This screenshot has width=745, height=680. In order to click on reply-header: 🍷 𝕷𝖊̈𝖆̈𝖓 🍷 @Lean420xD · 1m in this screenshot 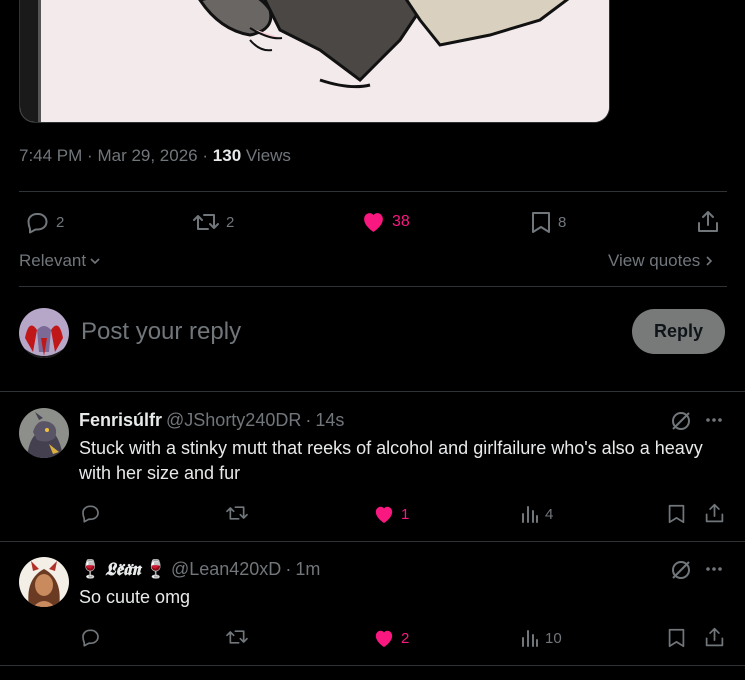, I will do `click(200, 569)`.